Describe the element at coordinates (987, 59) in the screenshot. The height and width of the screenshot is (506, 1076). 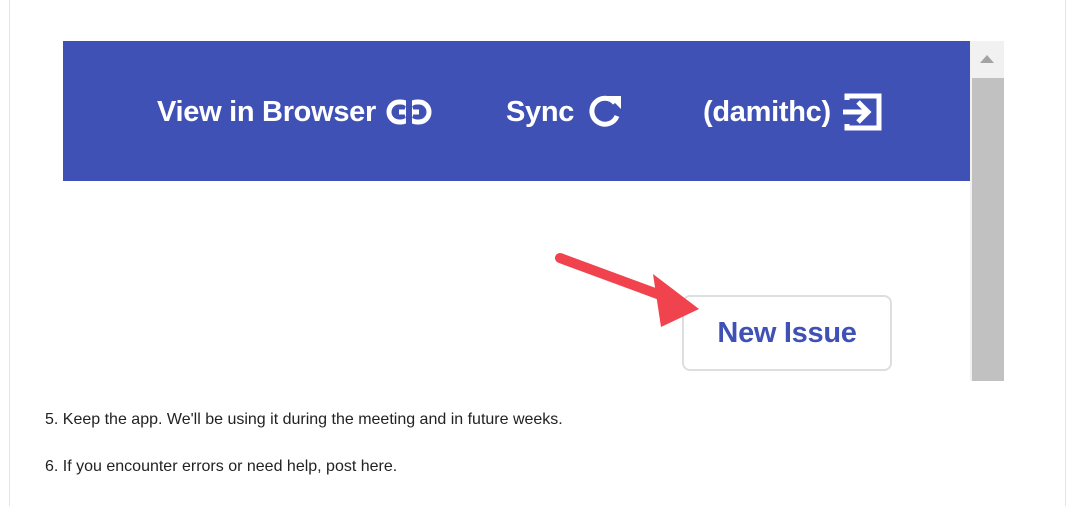
I see `scroll-up-arrow-icon` at that location.